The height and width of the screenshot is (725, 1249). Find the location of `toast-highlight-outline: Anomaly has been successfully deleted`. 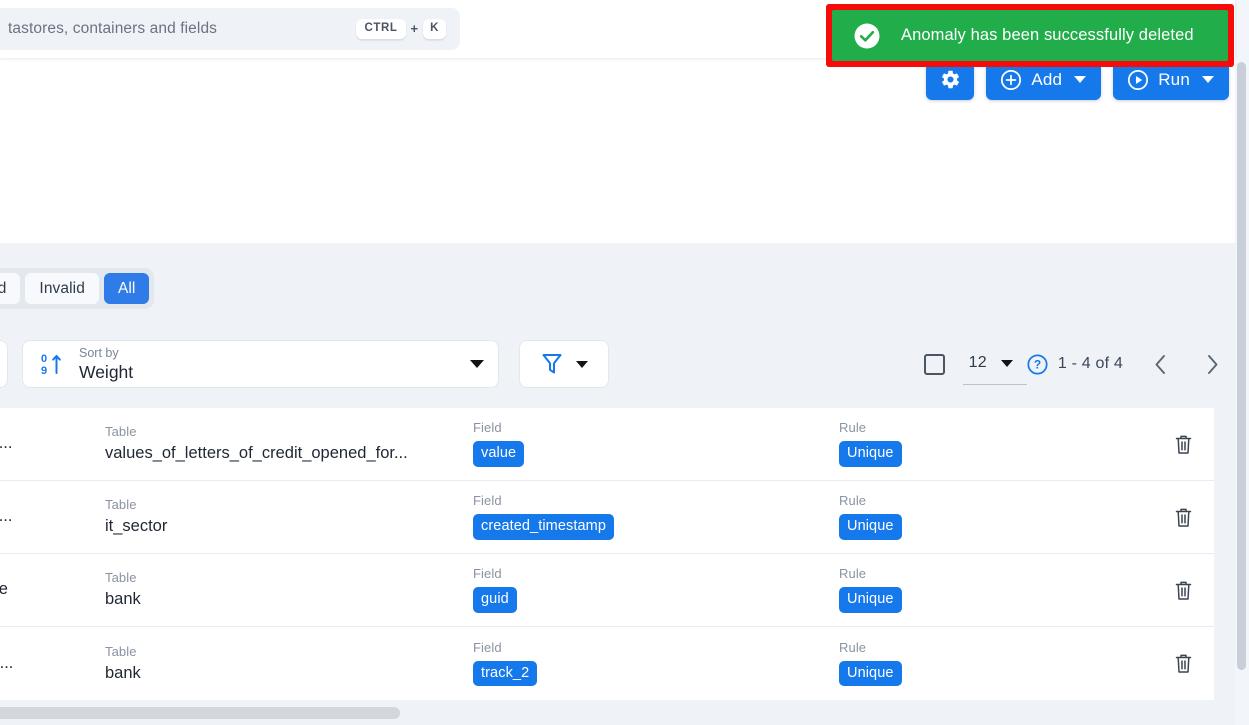

toast-highlight-outline: Anomaly has been successfully deleted is located at coordinates (1030, 35).